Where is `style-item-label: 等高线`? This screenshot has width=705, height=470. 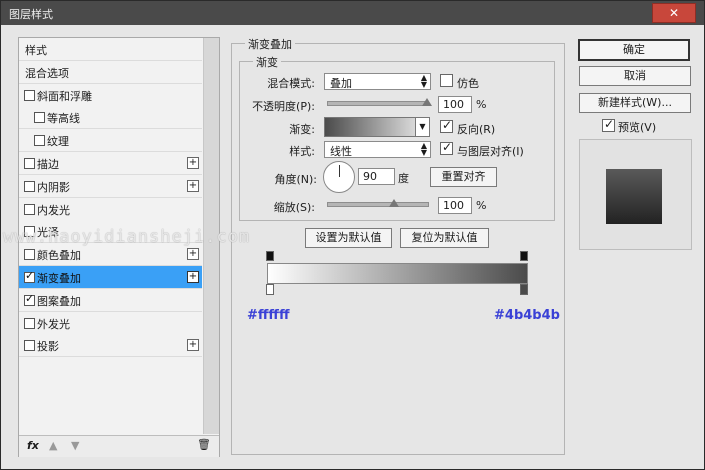 style-item-label: 等高线 is located at coordinates (63, 119).